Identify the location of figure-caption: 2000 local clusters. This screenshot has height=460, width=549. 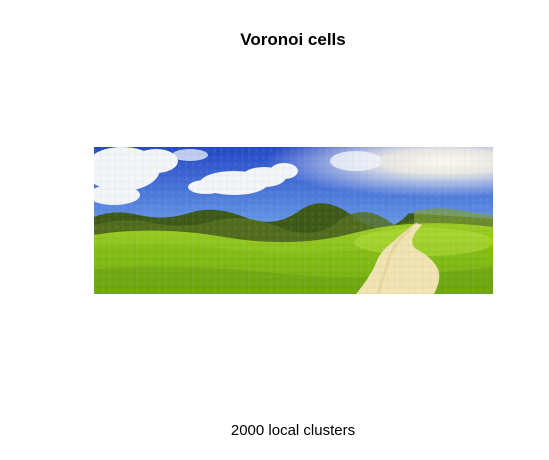
(293, 430).